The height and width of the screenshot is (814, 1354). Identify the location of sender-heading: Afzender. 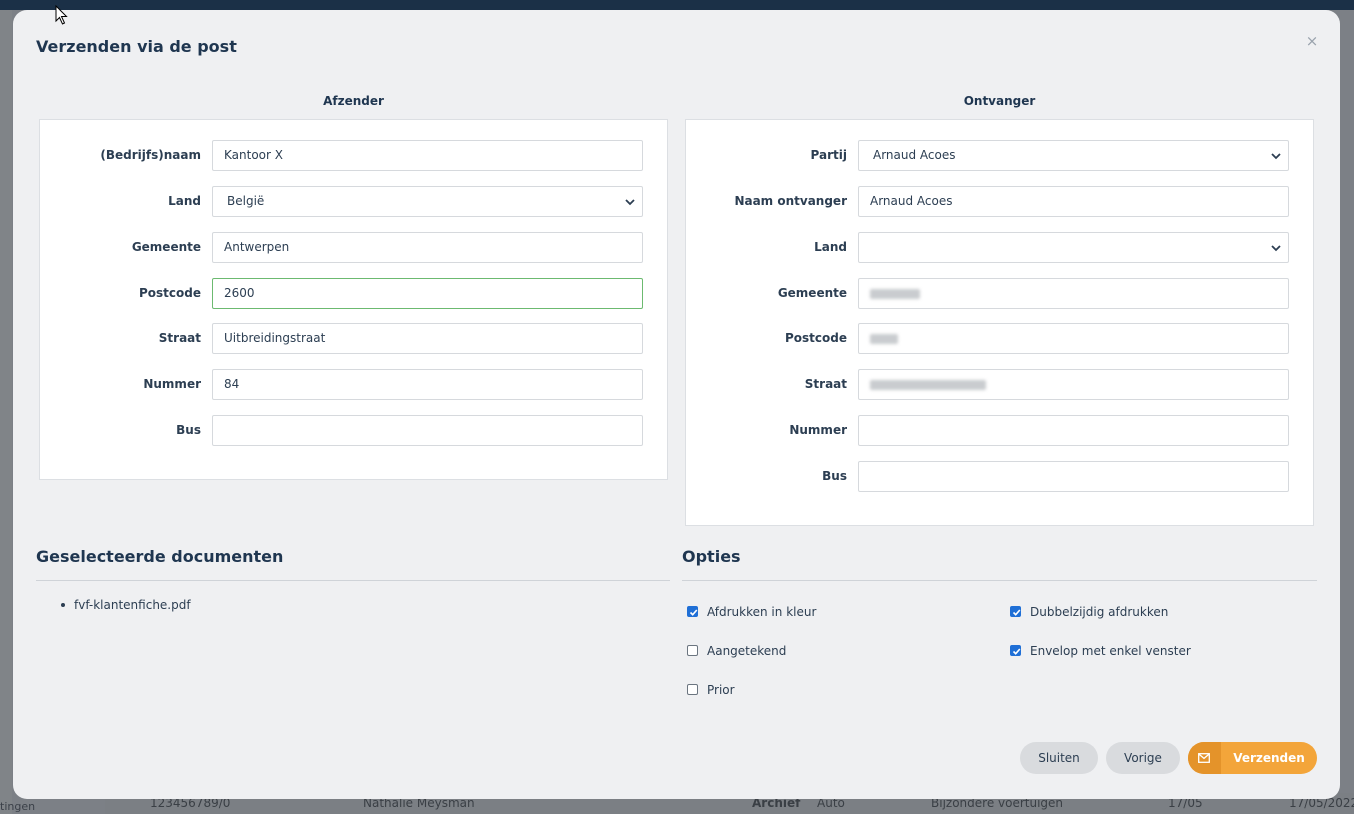
(353, 101).